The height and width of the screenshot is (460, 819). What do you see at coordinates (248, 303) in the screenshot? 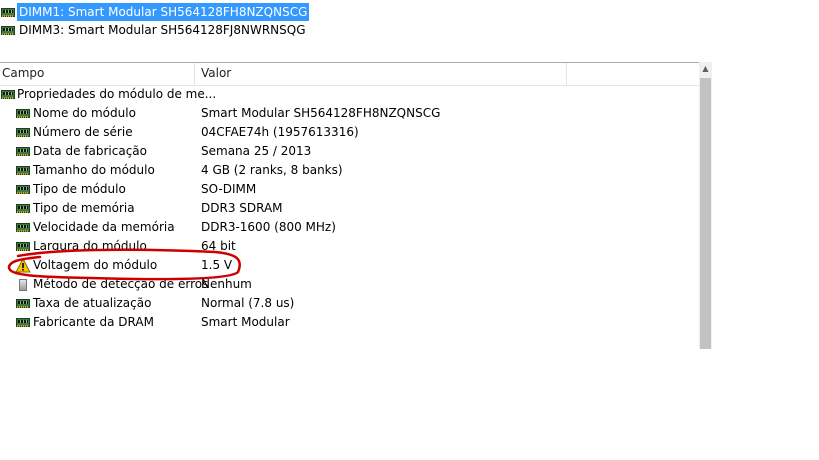
I see `property-value: Normal (7.8 us)` at bounding box center [248, 303].